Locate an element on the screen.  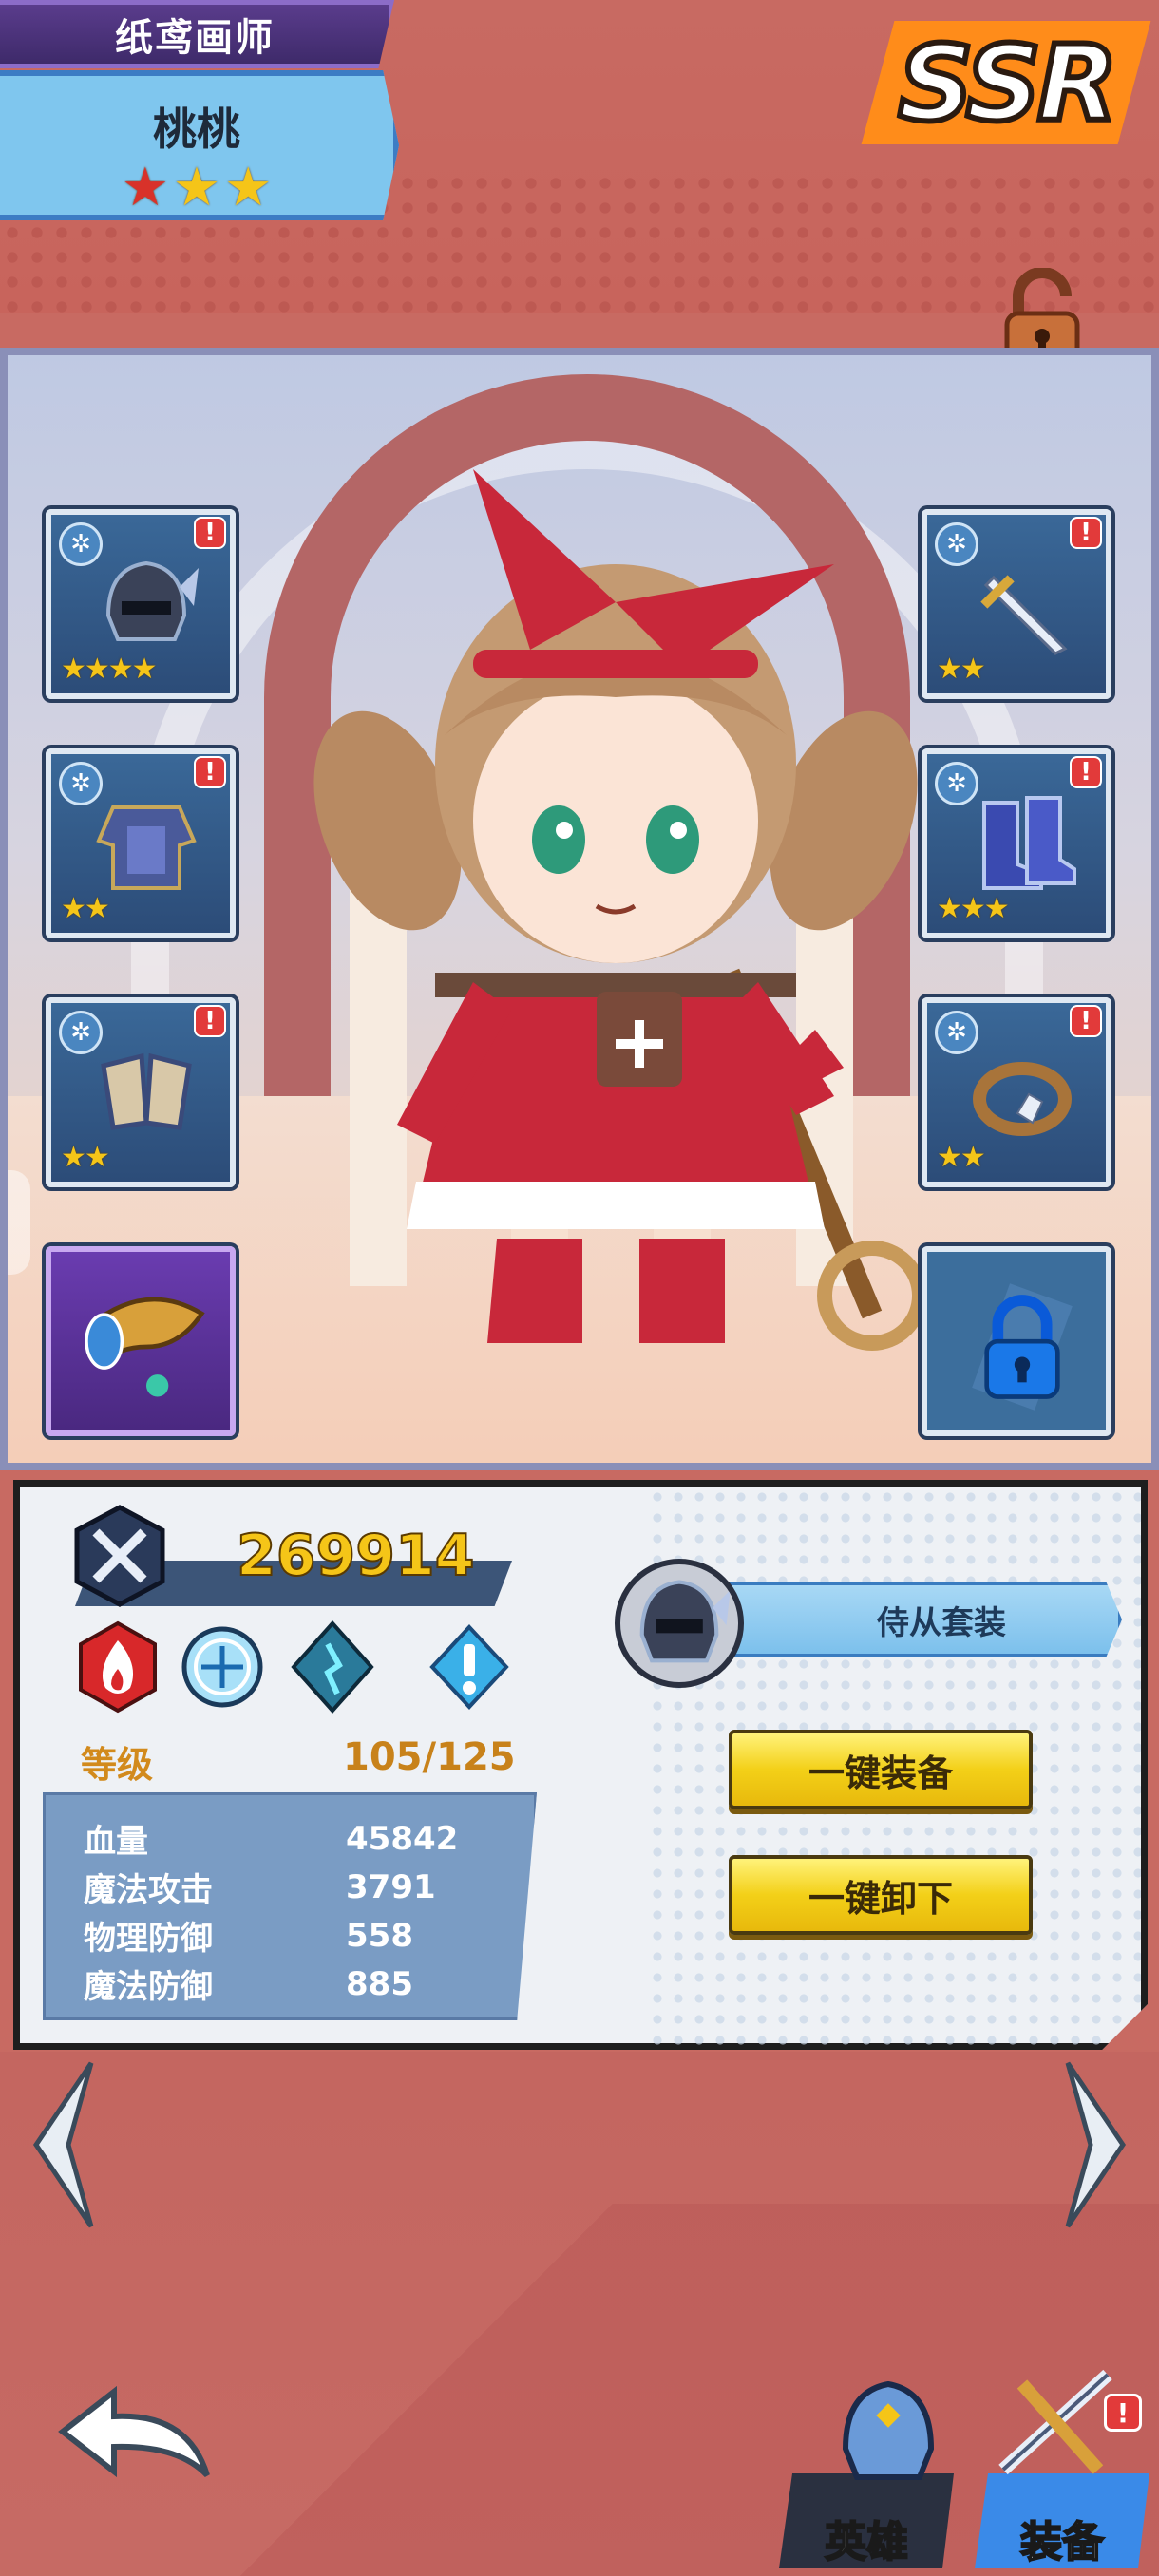
equipment-set-button: 侍从套装 is located at coordinates (922, 1619).